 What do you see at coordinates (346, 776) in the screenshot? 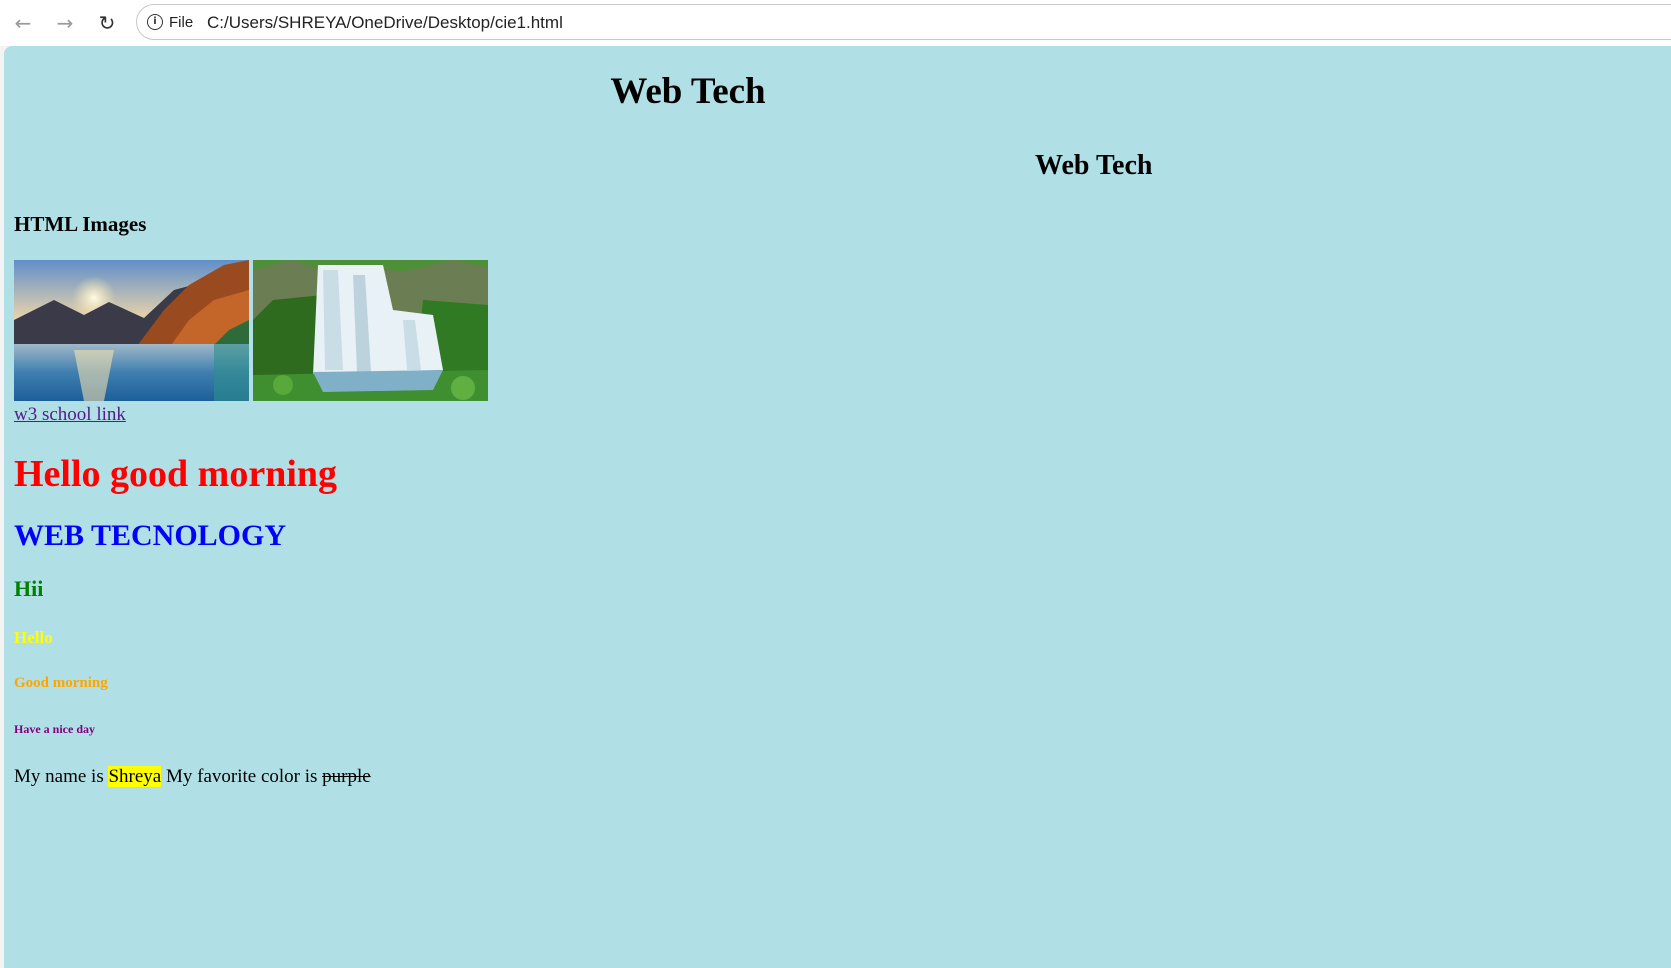
I see `struck-color: purple` at bounding box center [346, 776].